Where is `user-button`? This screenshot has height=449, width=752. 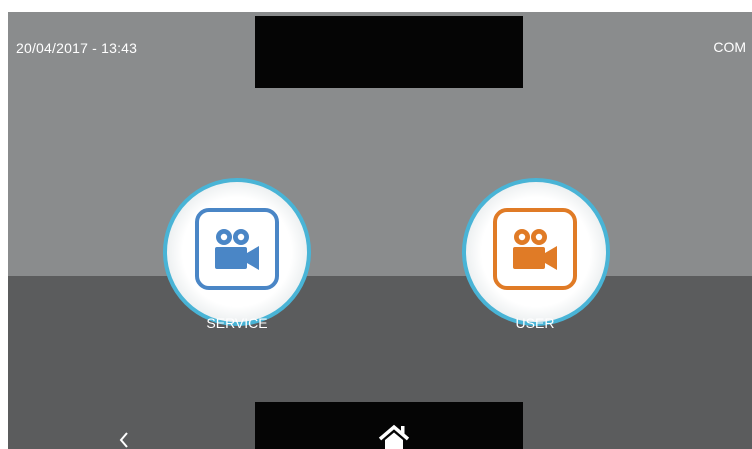 user-button is located at coordinates (535, 249).